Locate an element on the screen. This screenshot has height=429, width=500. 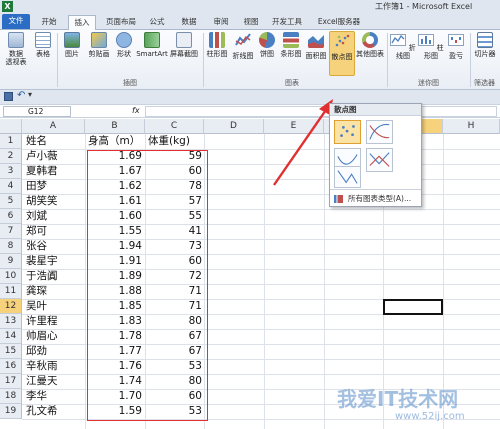
pie-chart-button: 饼图 is located at coordinates (267, 45).